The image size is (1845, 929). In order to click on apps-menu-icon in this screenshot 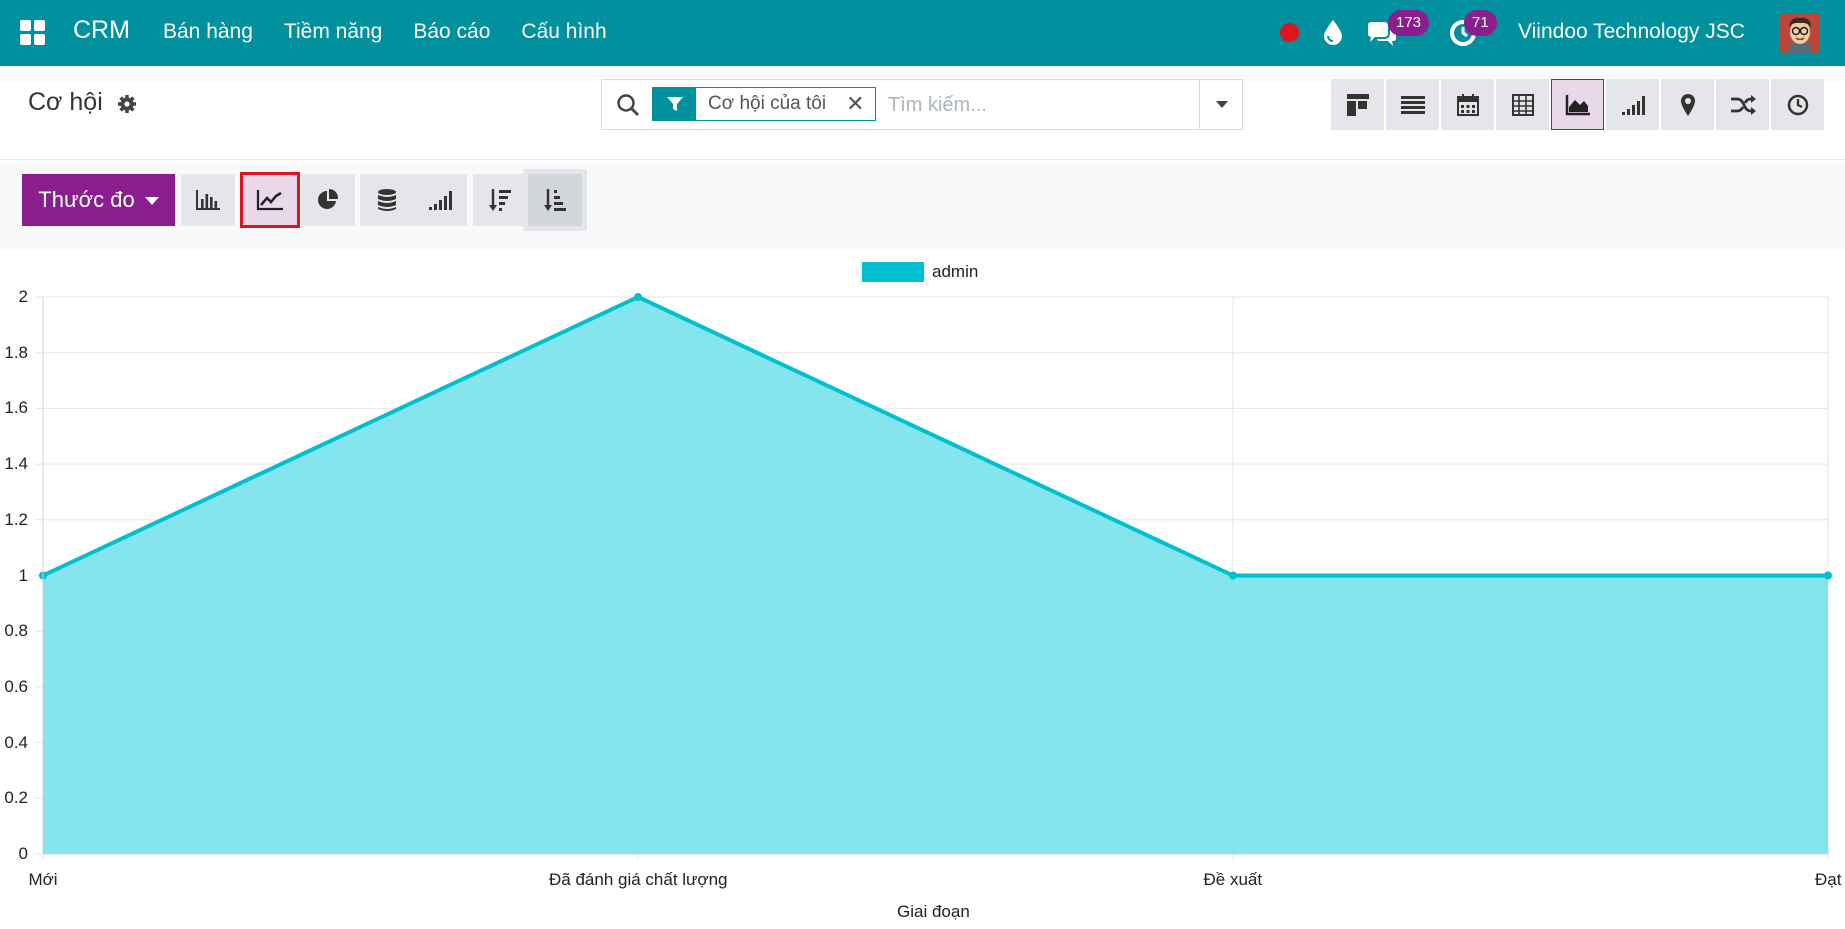, I will do `click(33, 33)`.